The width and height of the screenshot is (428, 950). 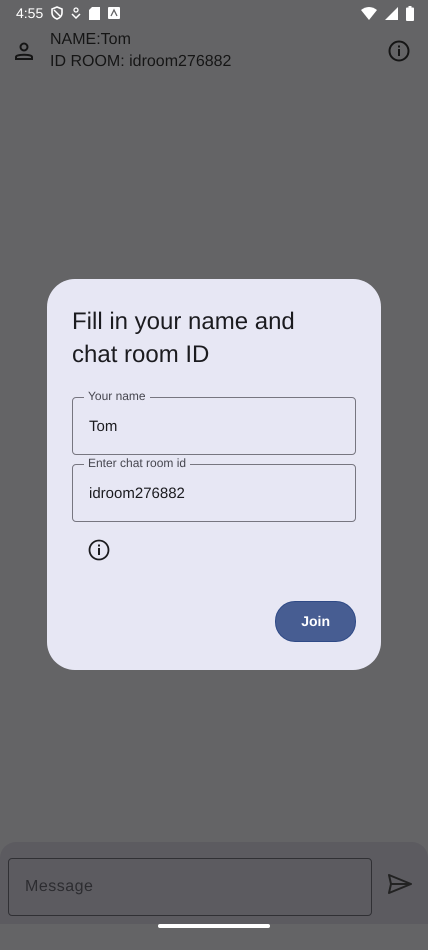 I want to click on info-icon, so click(x=99, y=550).